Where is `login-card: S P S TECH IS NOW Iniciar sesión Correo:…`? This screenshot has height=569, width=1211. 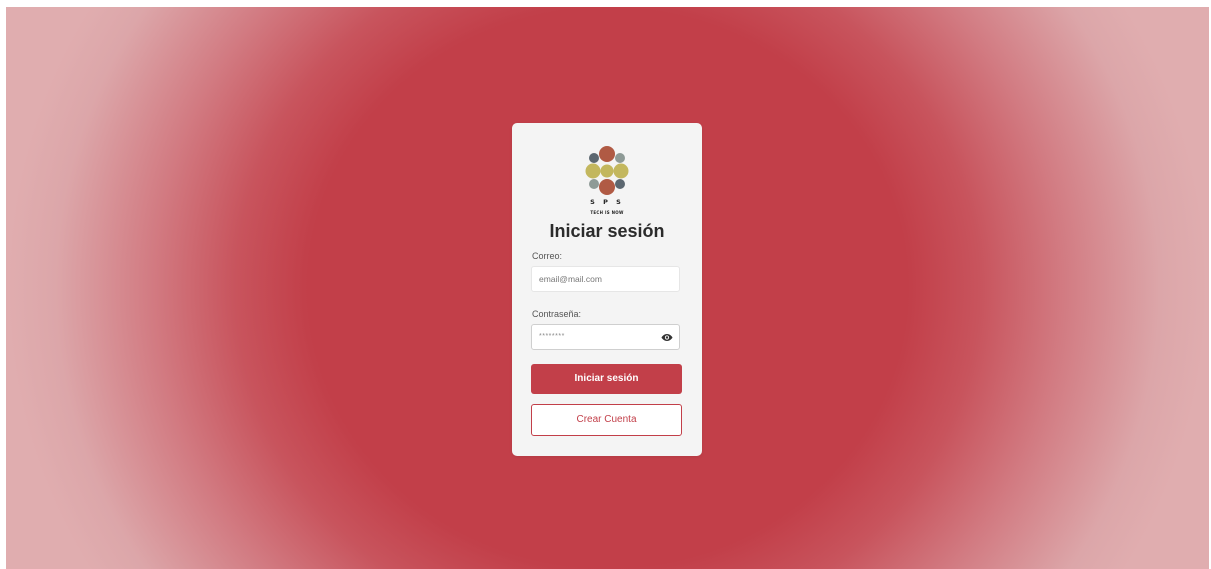 login-card: S P S TECH IS NOW Iniciar sesión Correo:… is located at coordinates (607, 289).